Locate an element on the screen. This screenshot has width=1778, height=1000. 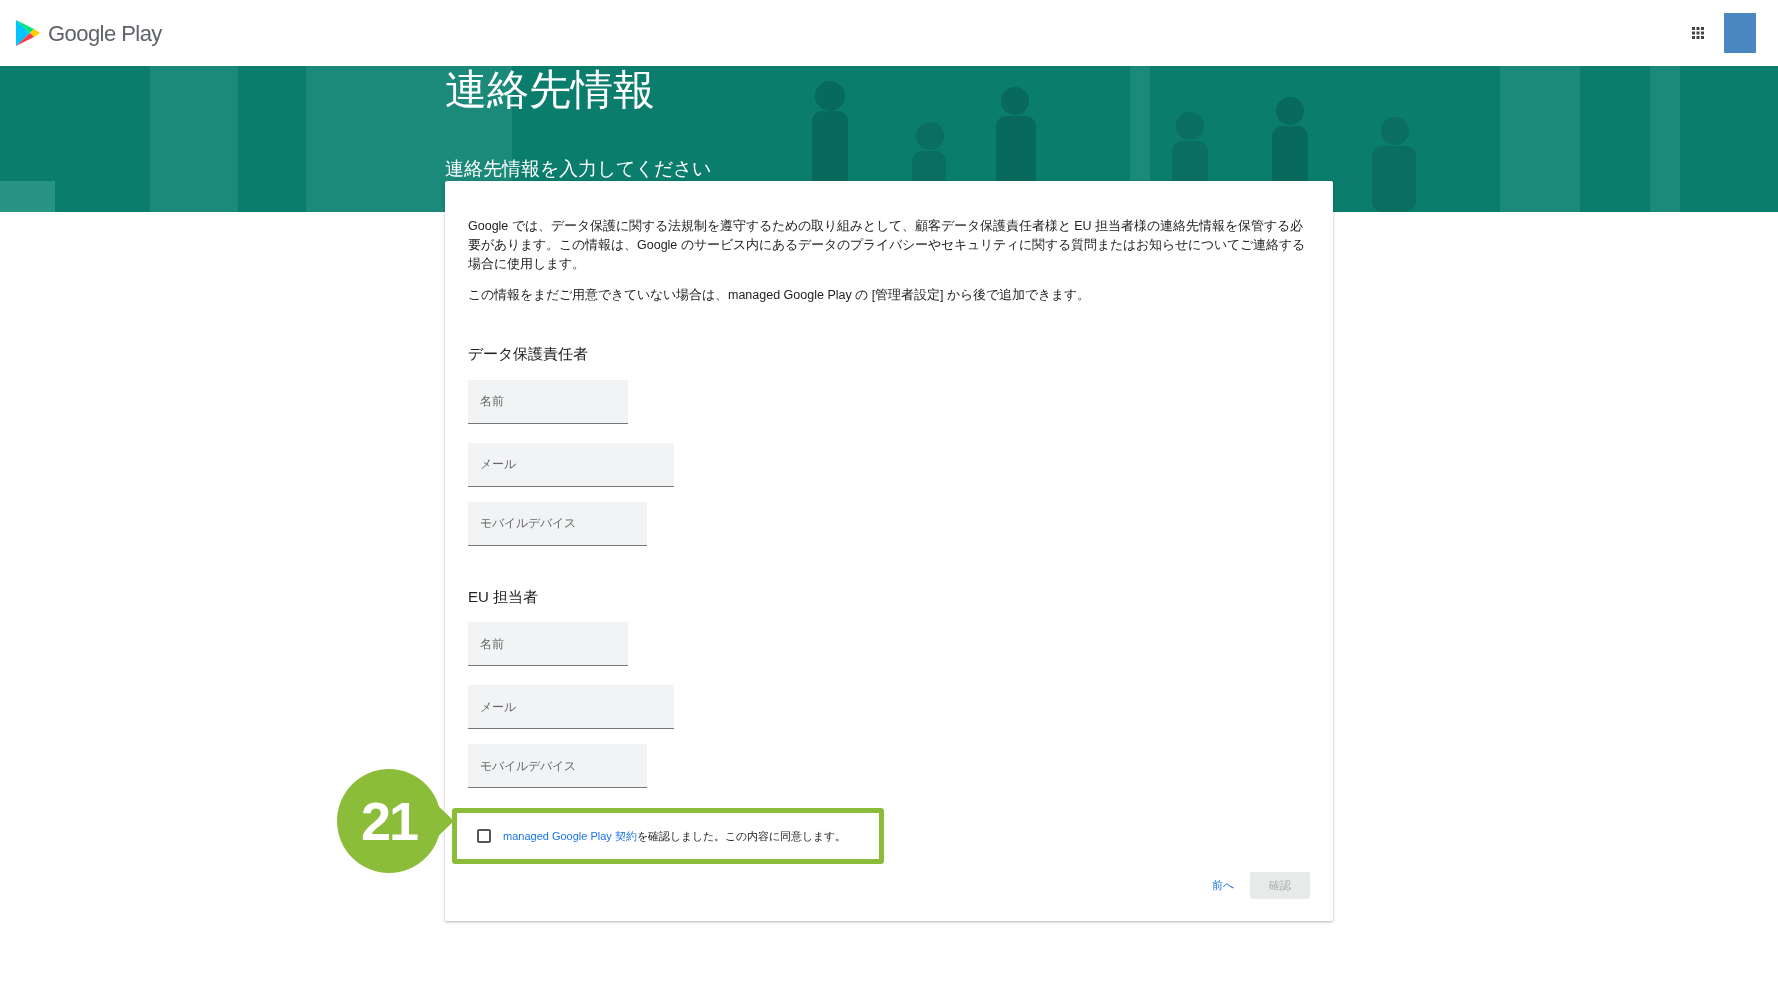
apps-grid-icon is located at coordinates (1698, 33).